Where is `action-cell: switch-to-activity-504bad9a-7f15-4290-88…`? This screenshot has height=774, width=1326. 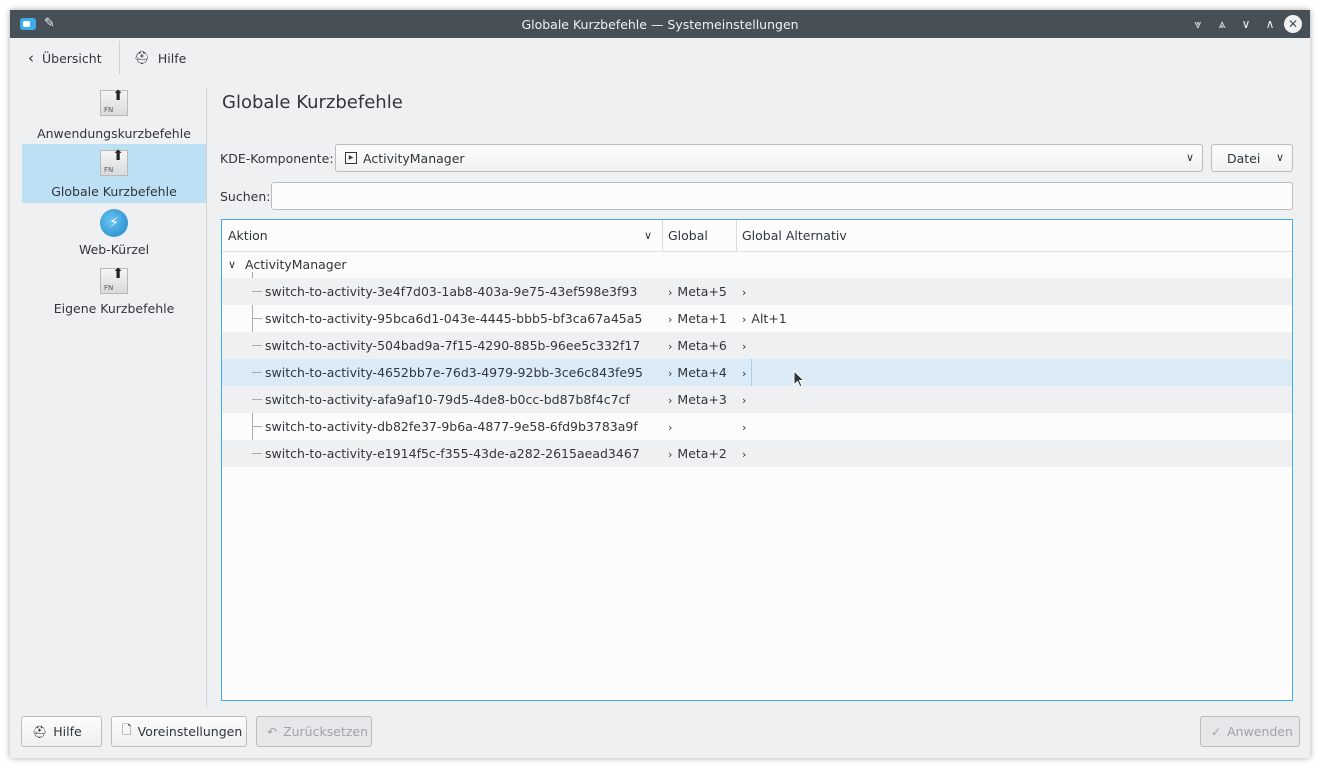
action-cell: switch-to-activity-504bad9a-7f15-4290-88… is located at coordinates (453, 345).